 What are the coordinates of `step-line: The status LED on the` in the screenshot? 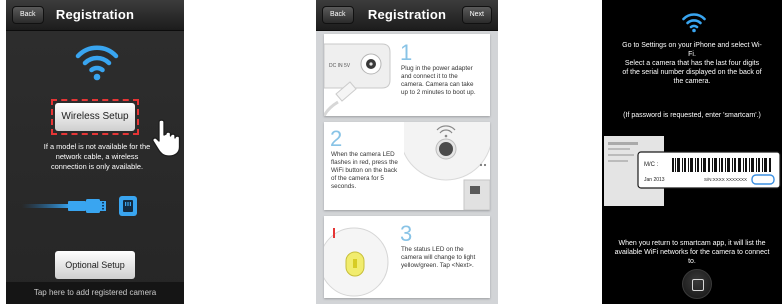 It's located at (432, 249).